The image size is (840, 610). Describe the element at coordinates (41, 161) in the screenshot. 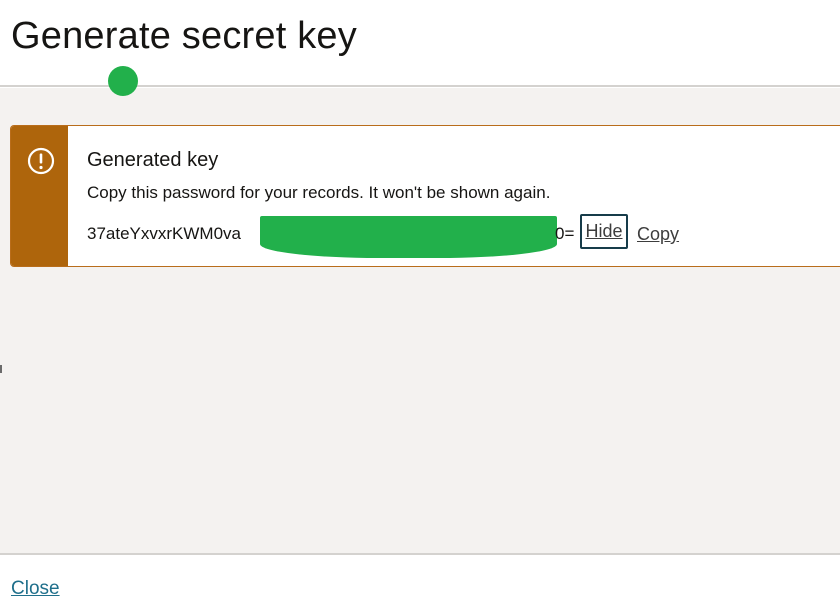

I see `warning-icon` at that location.